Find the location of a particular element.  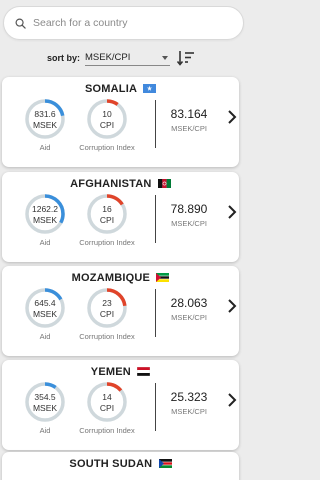

yemen-flag is located at coordinates (144, 371).